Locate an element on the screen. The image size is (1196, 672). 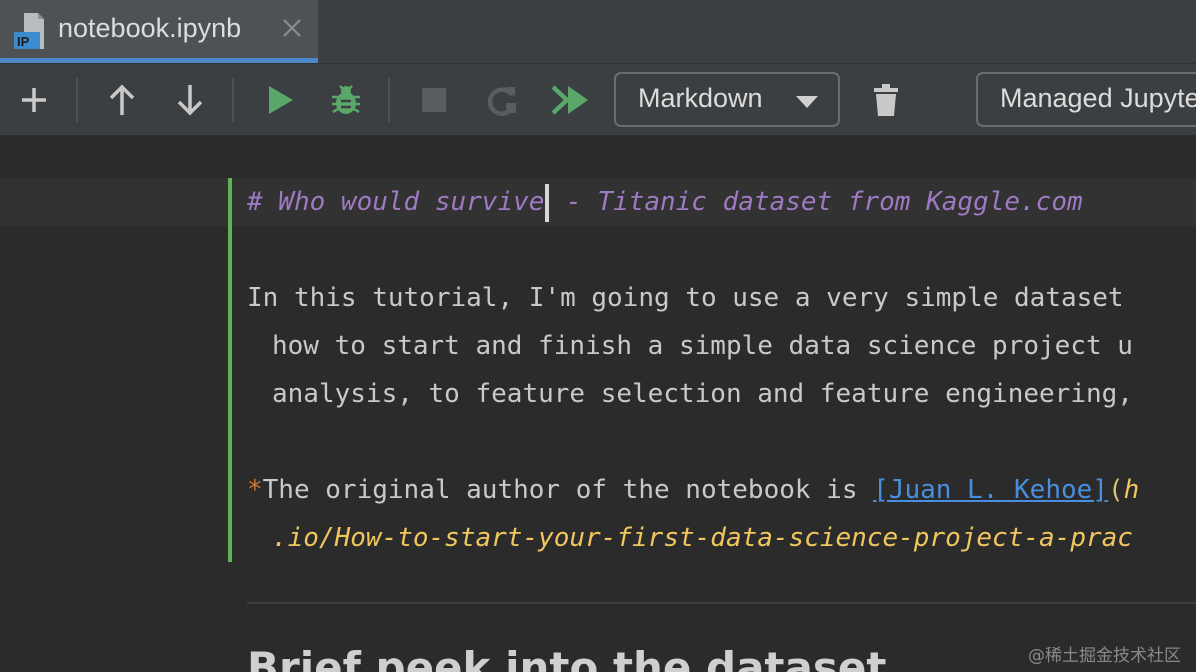
run-all-icon is located at coordinates (569, 100).